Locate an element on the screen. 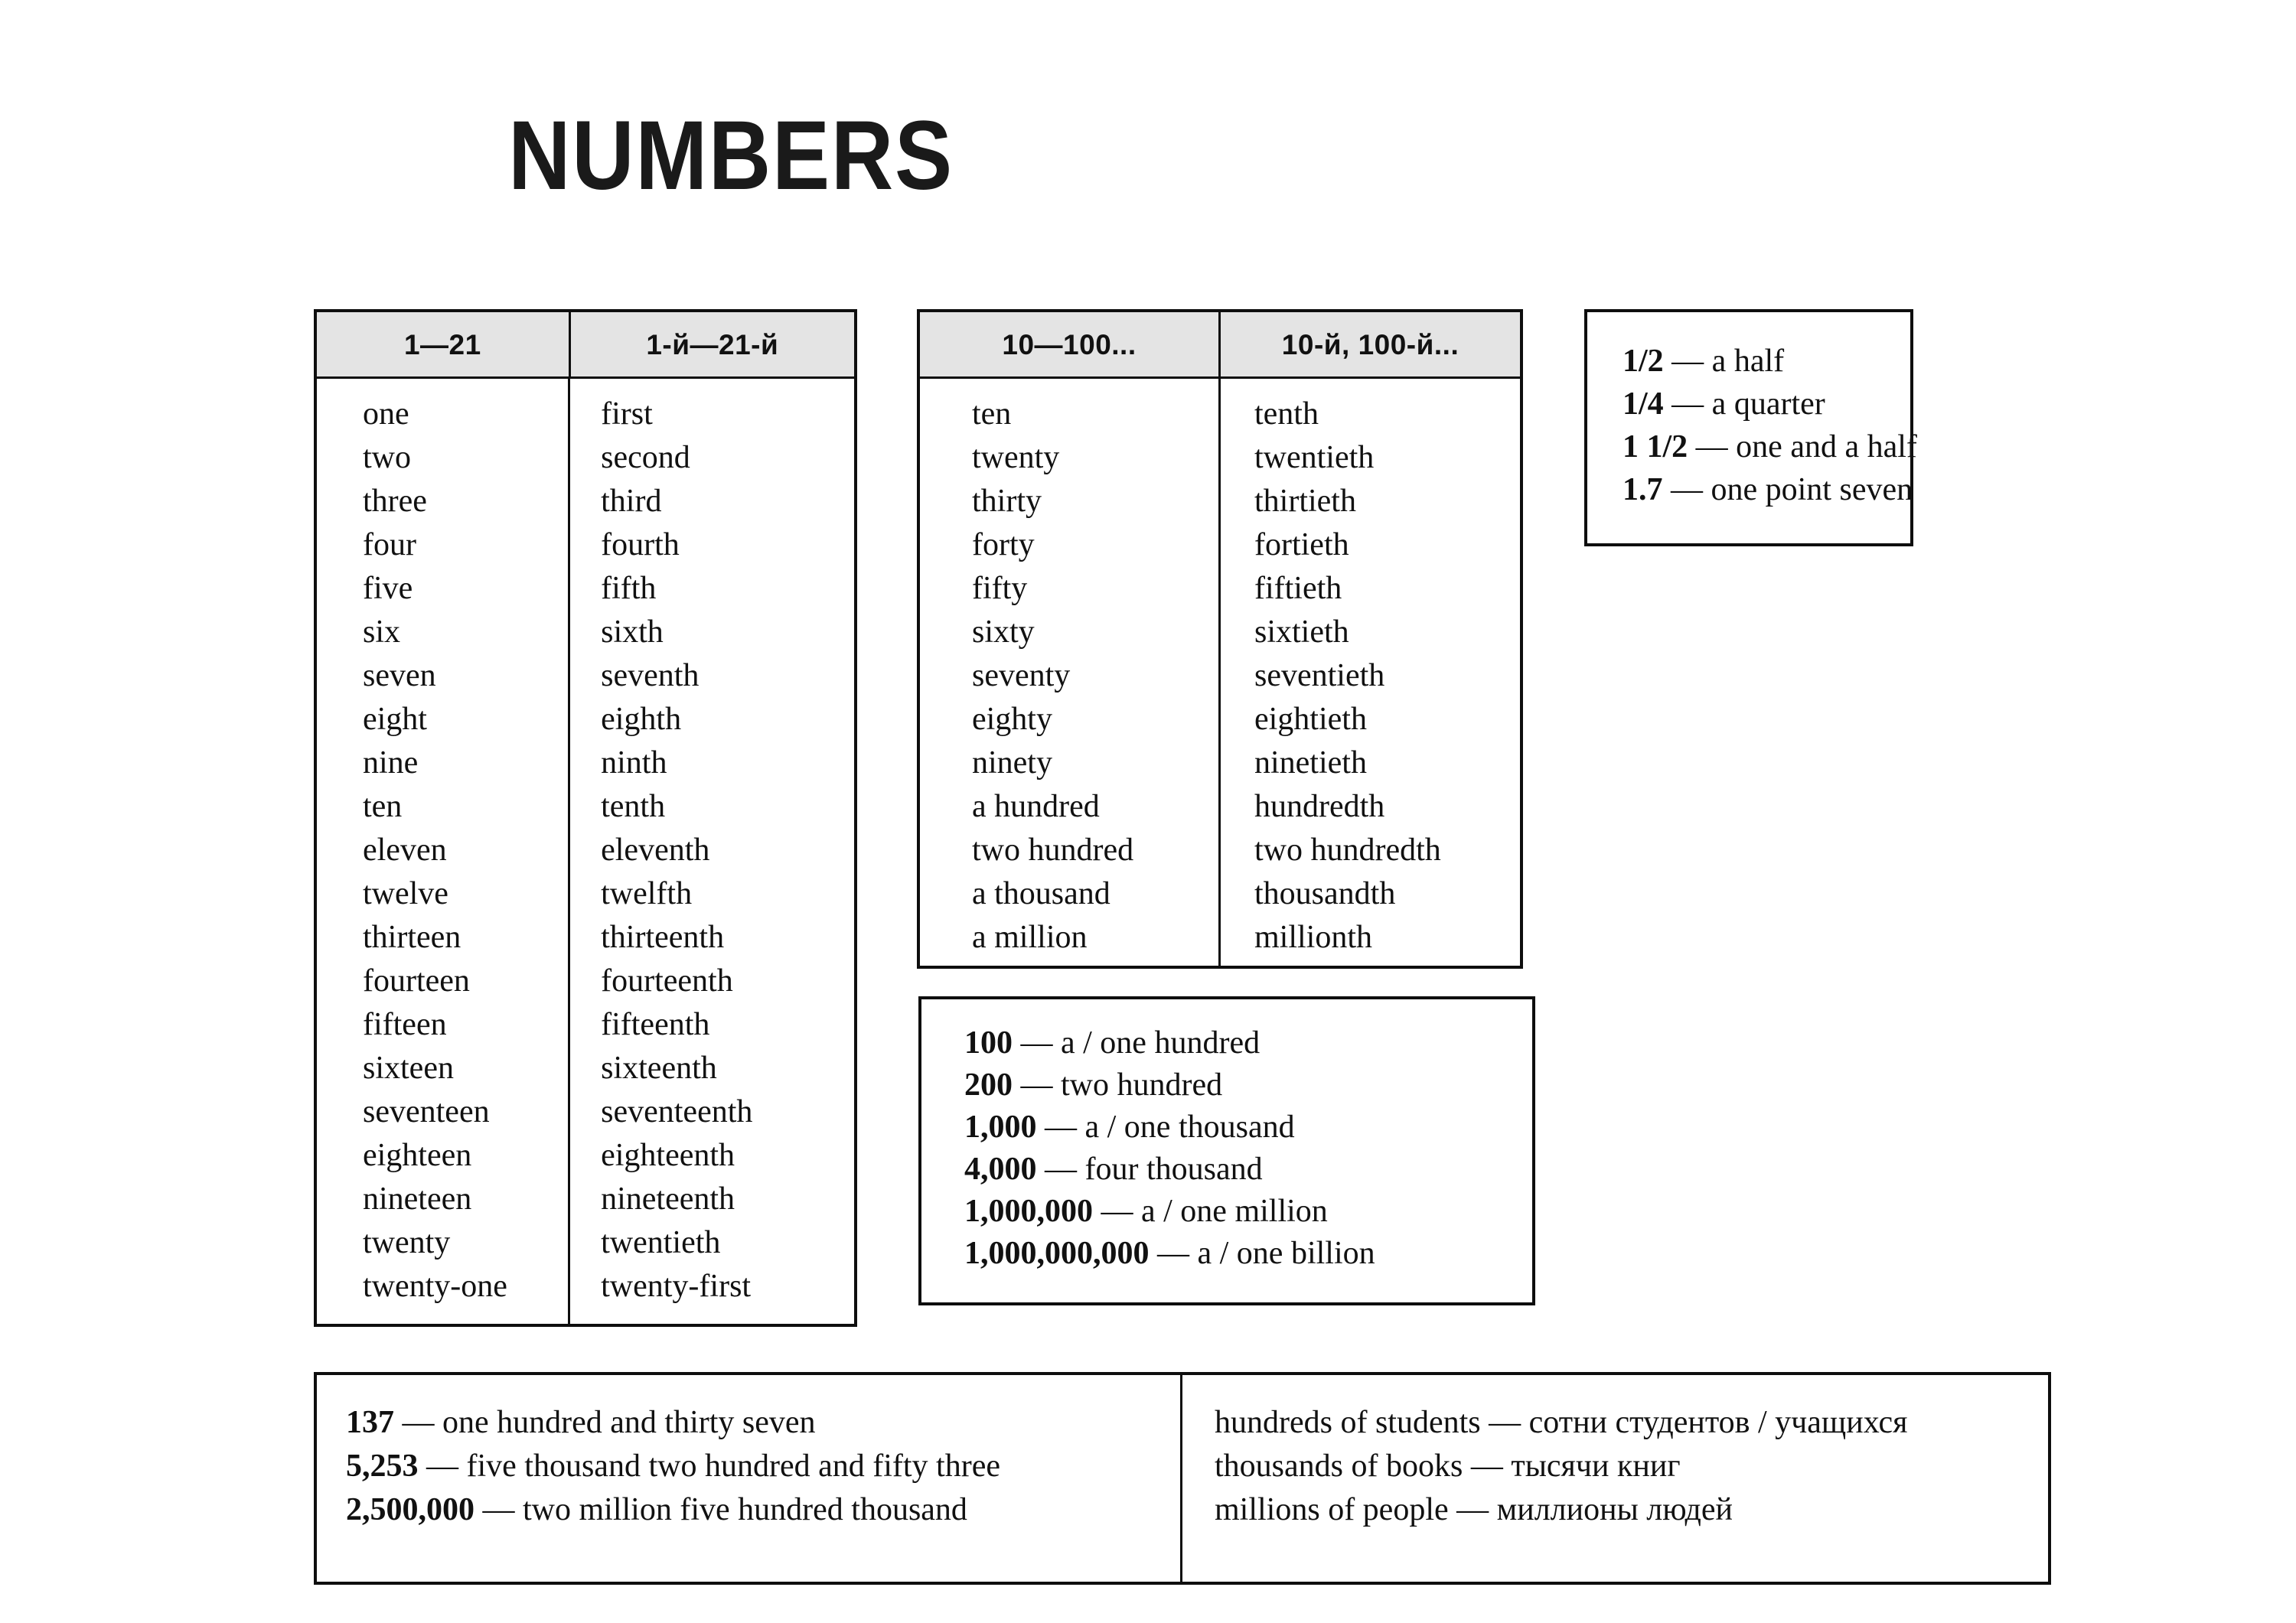 The height and width of the screenshot is (1623, 2296). numeral-name: two million five hundred thousand is located at coordinates (745, 1510).